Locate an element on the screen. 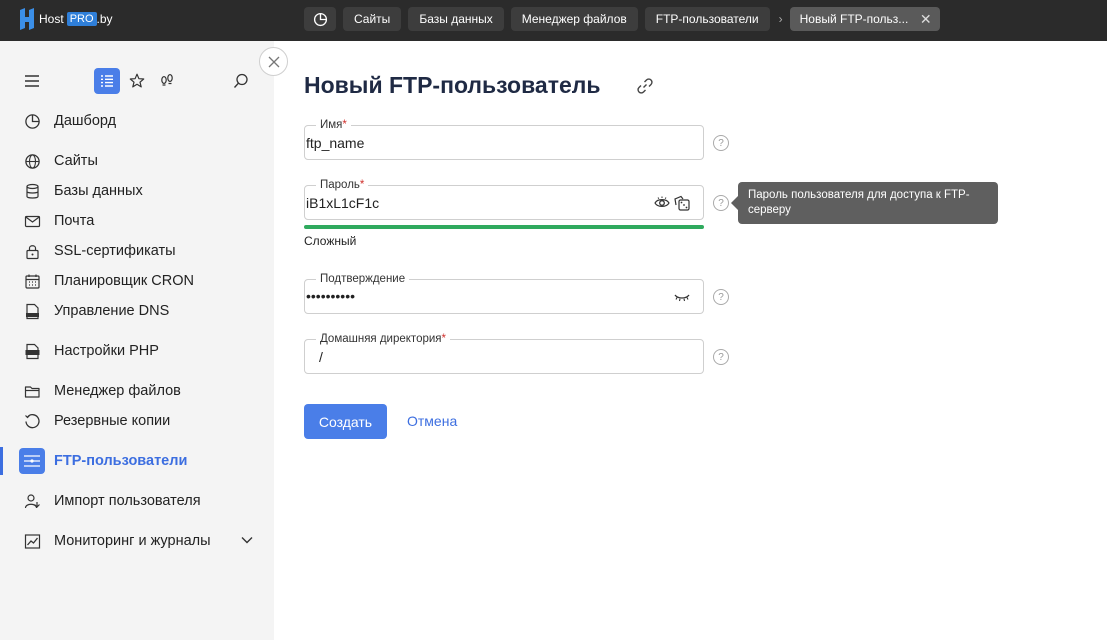 The width and height of the screenshot is (1107, 640). sidebar-item-cron: Планировщик CRON is located at coordinates (137, 281).